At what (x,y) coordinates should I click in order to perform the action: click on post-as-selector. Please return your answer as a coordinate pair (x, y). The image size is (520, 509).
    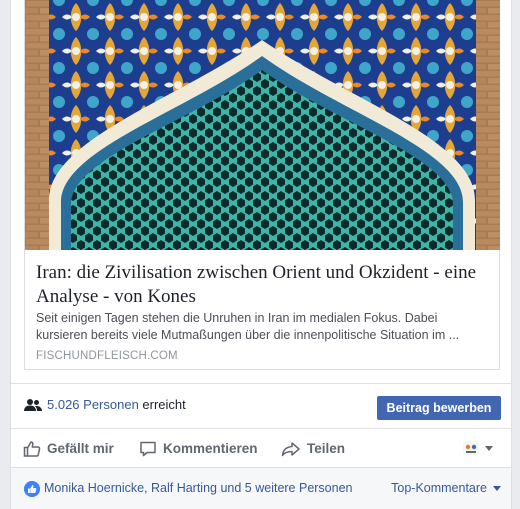
    Looking at the image, I should click on (478, 448).